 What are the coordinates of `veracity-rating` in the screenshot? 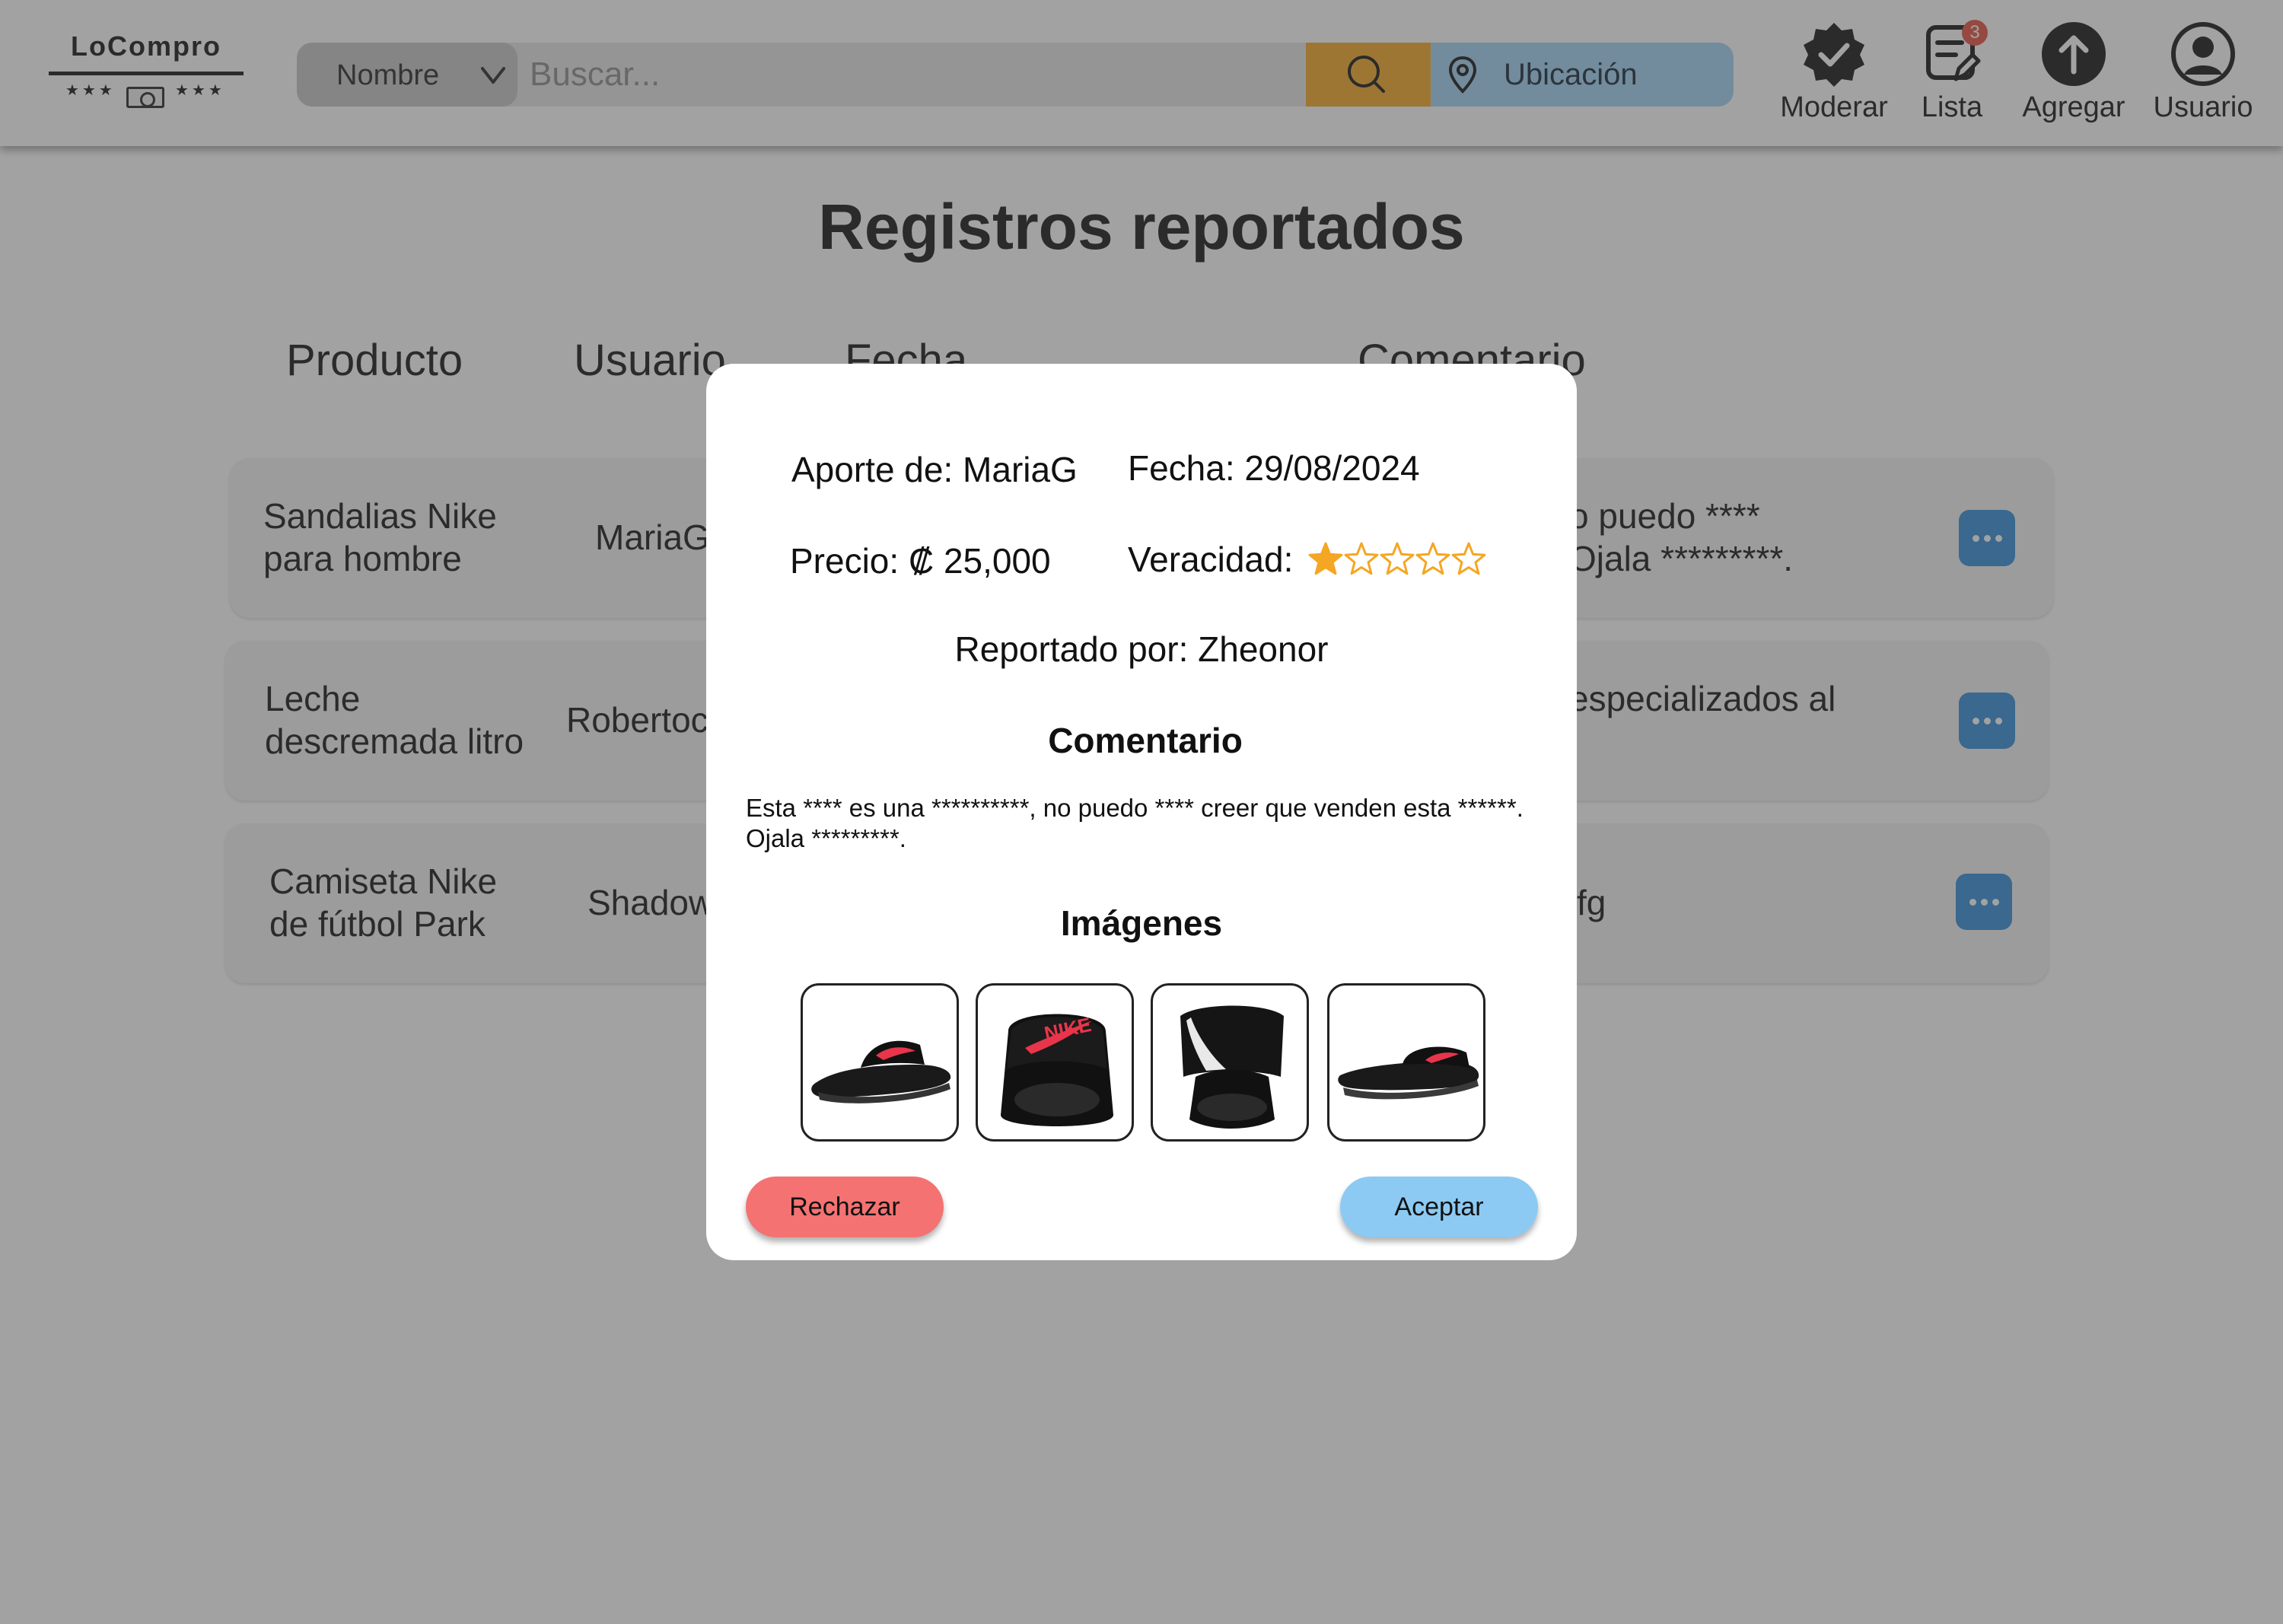 It's located at (1397, 558).